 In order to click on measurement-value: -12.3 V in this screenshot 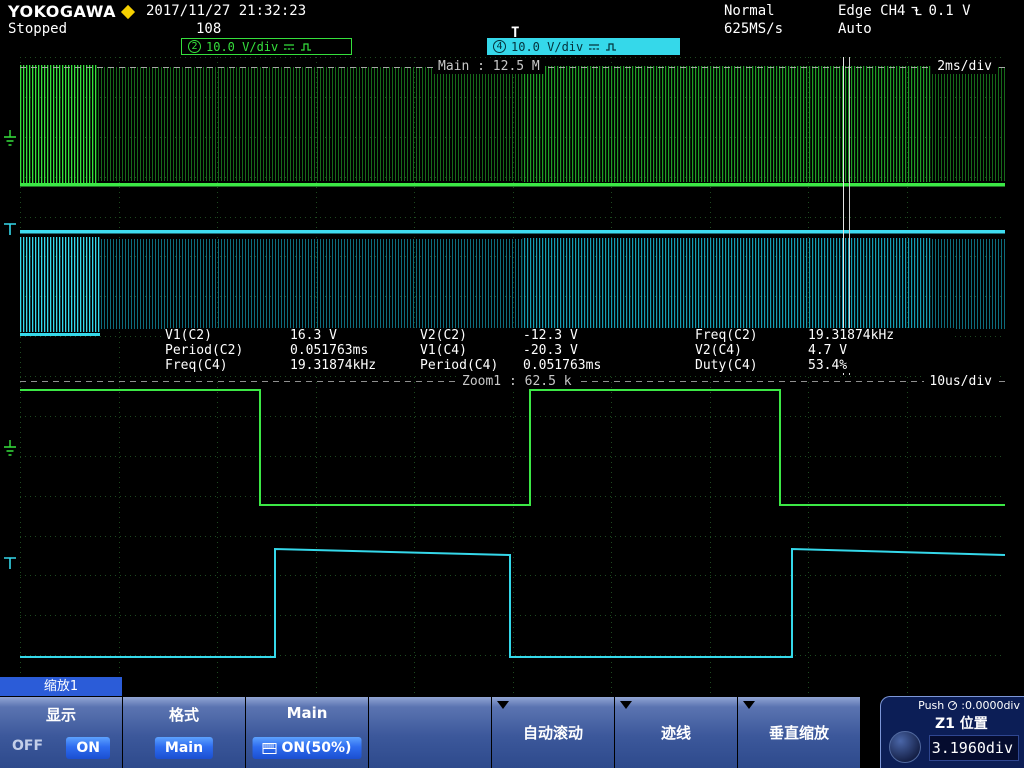, I will do `click(550, 335)`.